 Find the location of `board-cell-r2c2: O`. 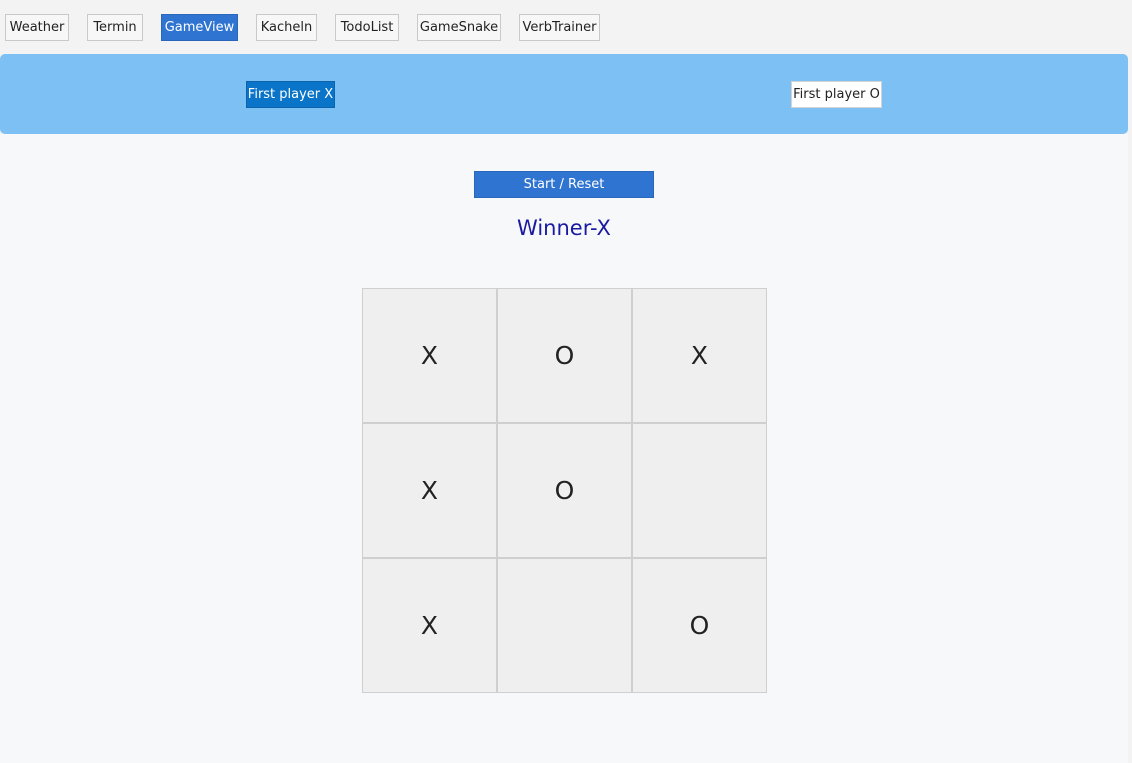

board-cell-r2c2: O is located at coordinates (564, 490).